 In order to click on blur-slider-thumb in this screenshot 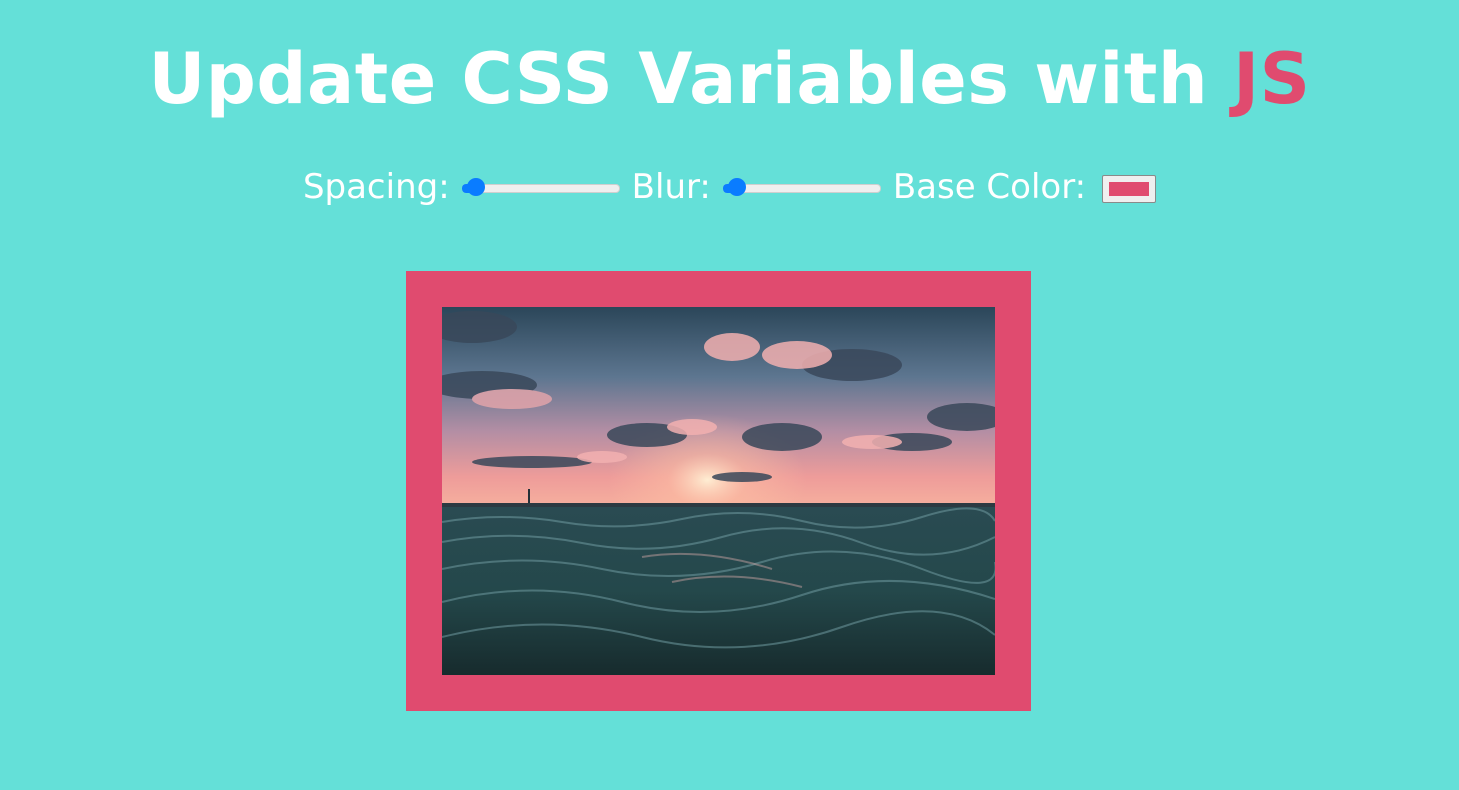, I will do `click(736, 187)`.